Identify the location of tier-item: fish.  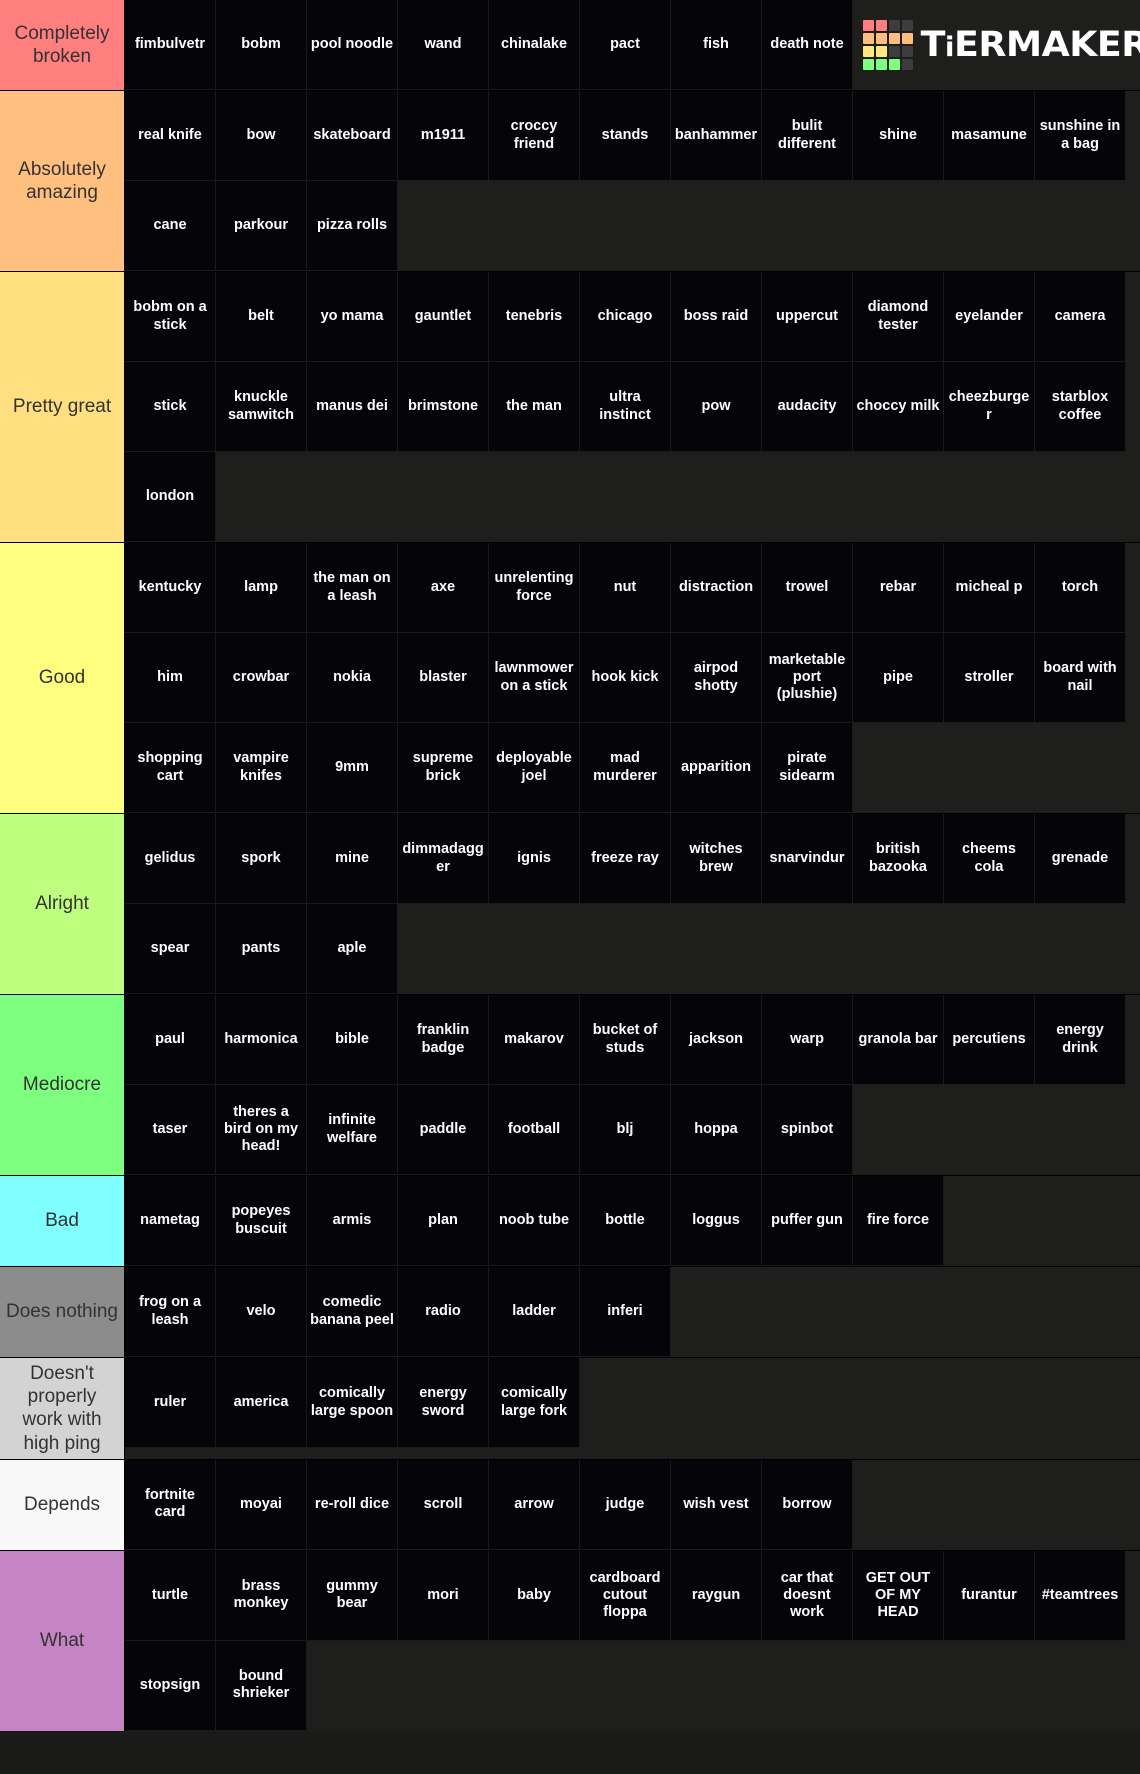
(716, 45).